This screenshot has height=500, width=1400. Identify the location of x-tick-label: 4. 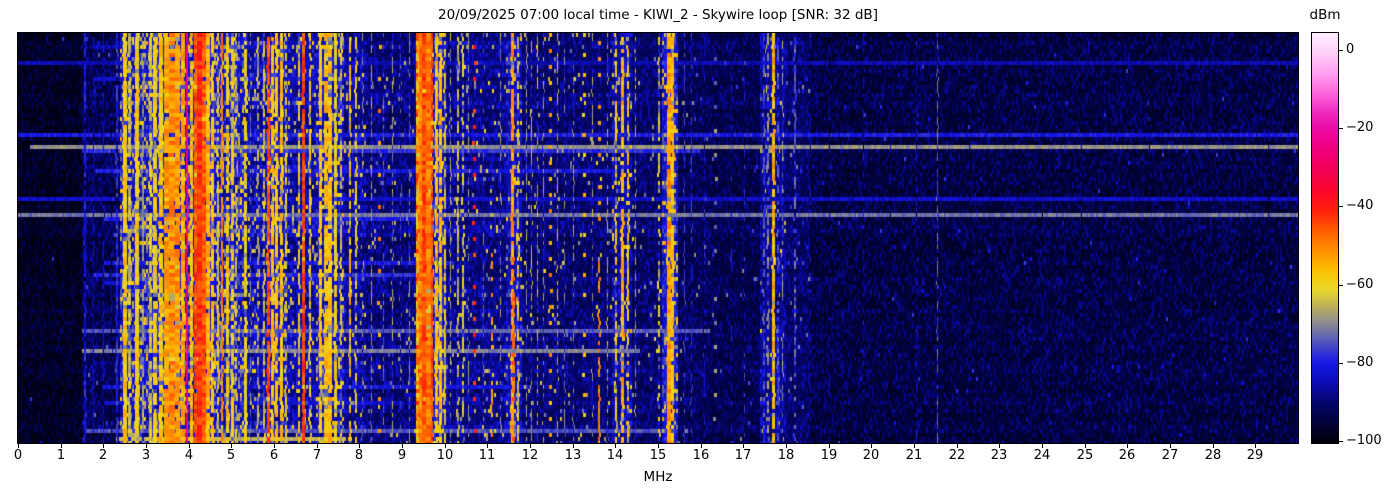
(189, 455).